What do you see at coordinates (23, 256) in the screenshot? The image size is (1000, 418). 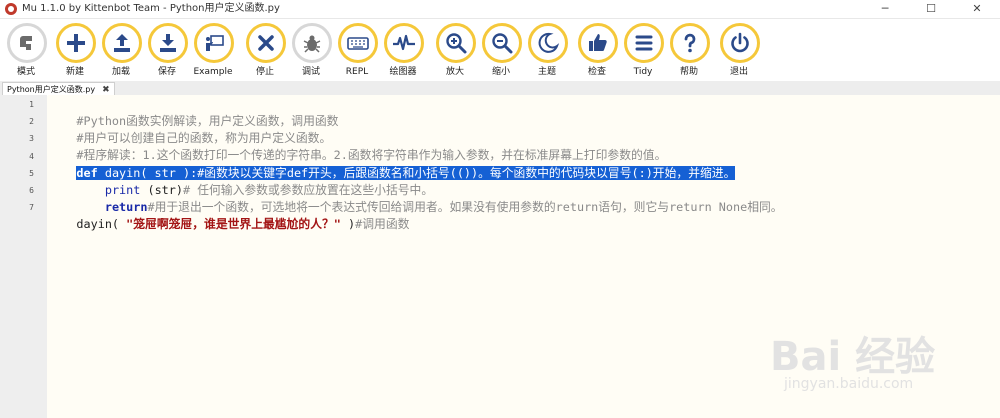 I see `line-number-gutter: 1 2 3 4 5 6 7` at bounding box center [23, 256].